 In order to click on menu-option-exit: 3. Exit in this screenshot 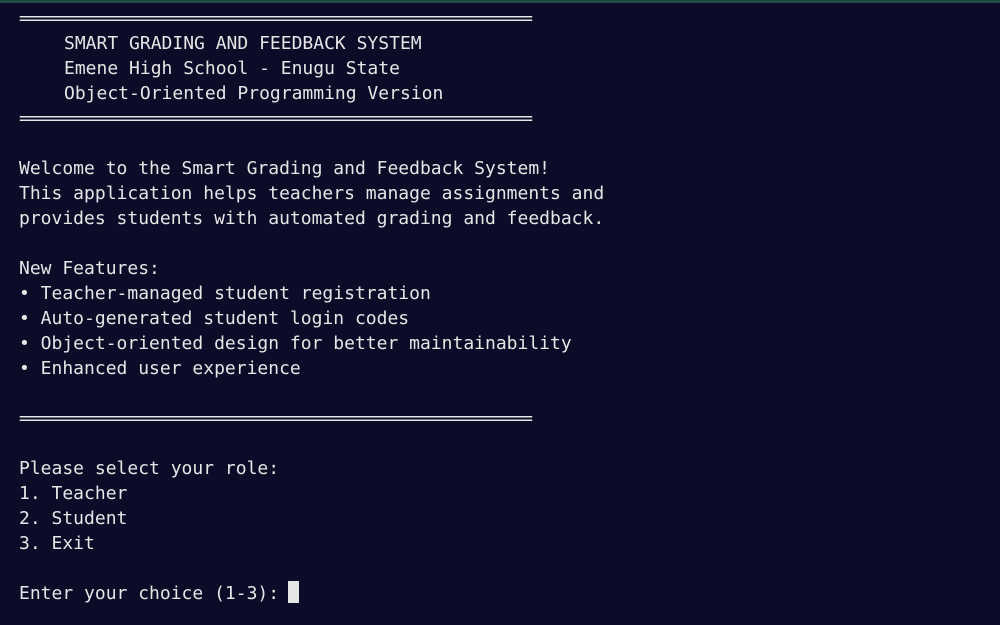, I will do `click(57, 543)`.